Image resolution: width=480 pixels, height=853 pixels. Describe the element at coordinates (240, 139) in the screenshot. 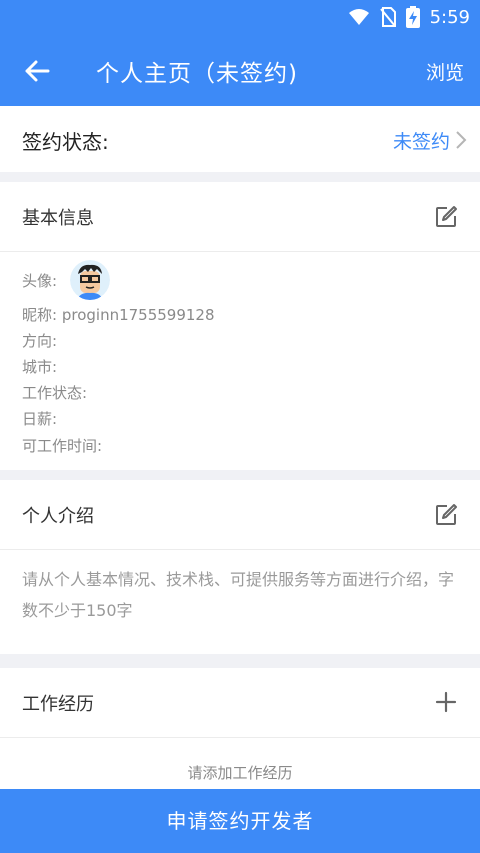

I see `sign-status-row: 签约状态: 未签约` at that location.